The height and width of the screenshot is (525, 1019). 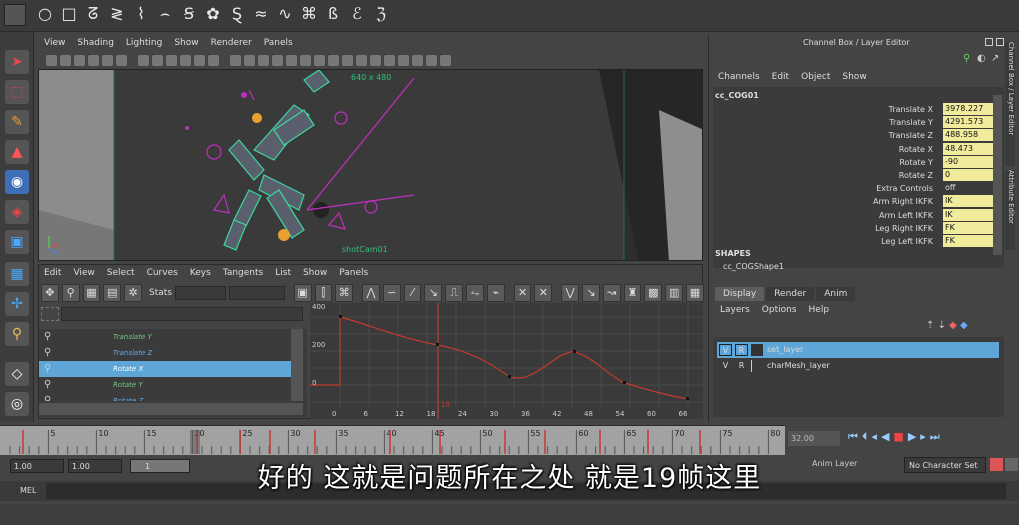 What do you see at coordinates (966, 58) in the screenshot?
I see `attribute-editor-toggle-icon: ⚲` at bounding box center [966, 58].